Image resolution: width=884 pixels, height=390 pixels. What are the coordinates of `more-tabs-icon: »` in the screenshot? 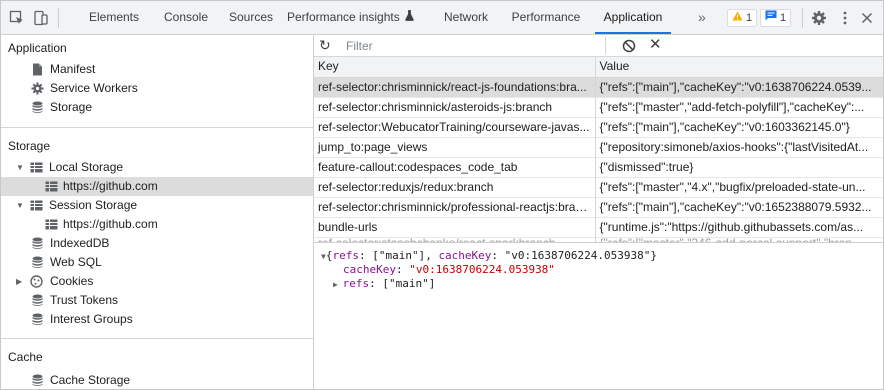 It's located at (702, 17).